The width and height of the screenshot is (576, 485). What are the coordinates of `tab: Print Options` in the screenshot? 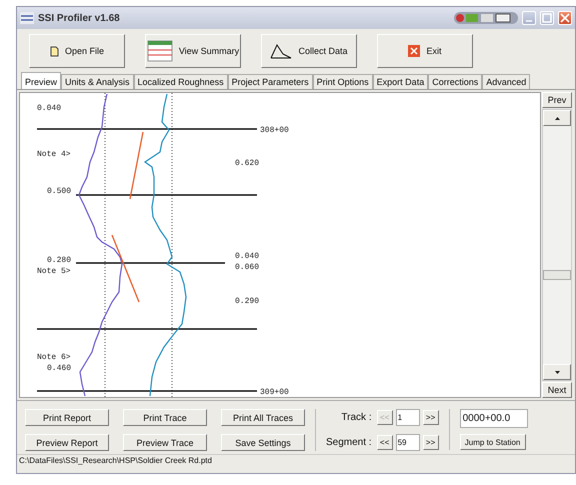 It's located at (342, 81).